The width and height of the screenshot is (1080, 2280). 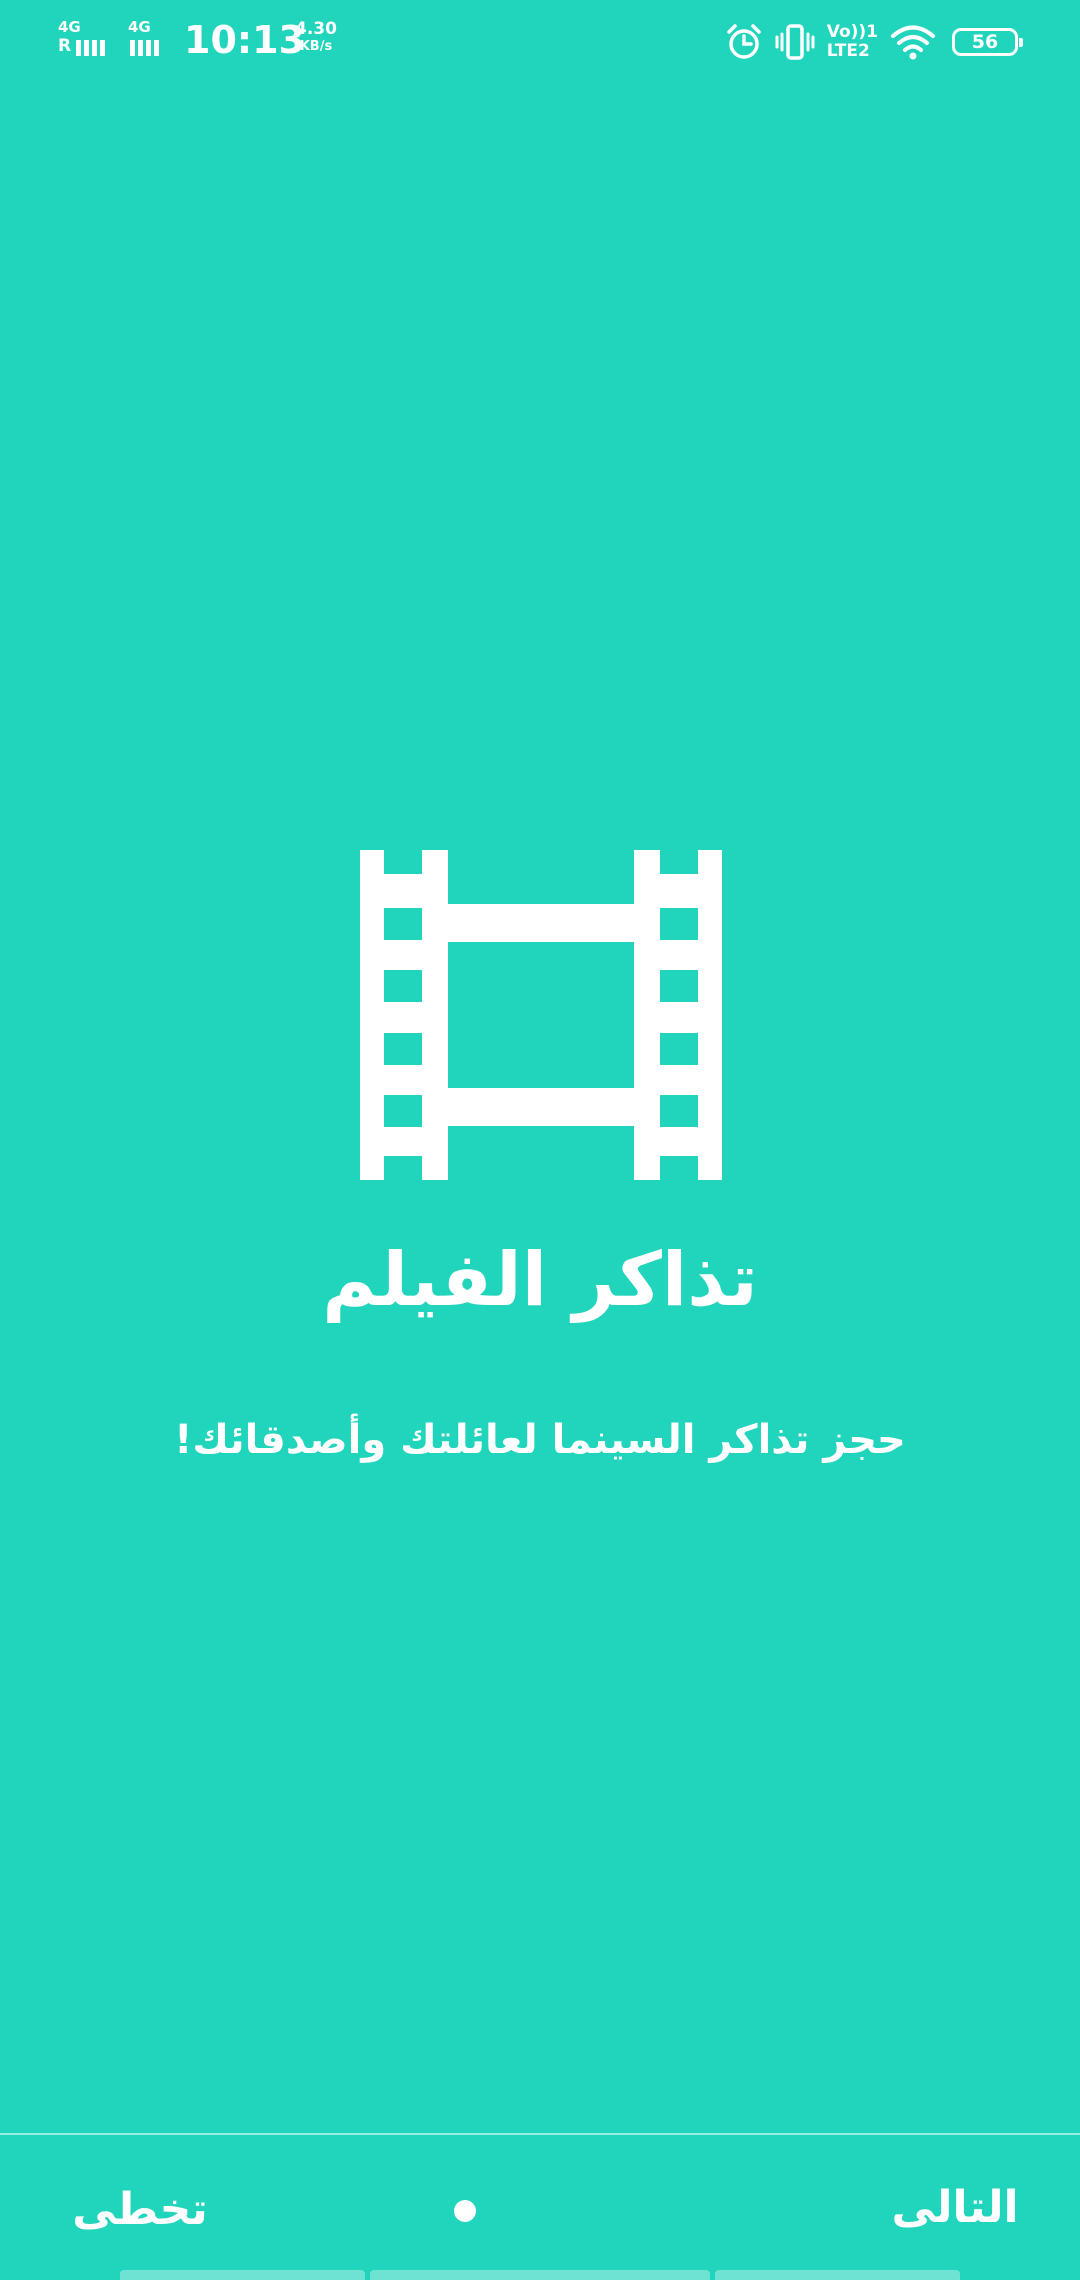 What do you see at coordinates (65, 46) in the screenshot?
I see `roaming-indicator: R` at bounding box center [65, 46].